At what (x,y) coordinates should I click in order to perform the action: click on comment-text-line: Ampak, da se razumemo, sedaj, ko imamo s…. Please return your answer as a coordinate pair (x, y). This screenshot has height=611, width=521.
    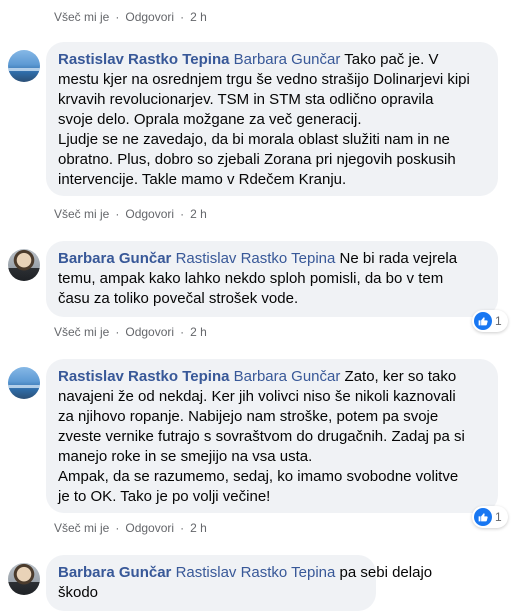
    Looking at the image, I should click on (258, 476).